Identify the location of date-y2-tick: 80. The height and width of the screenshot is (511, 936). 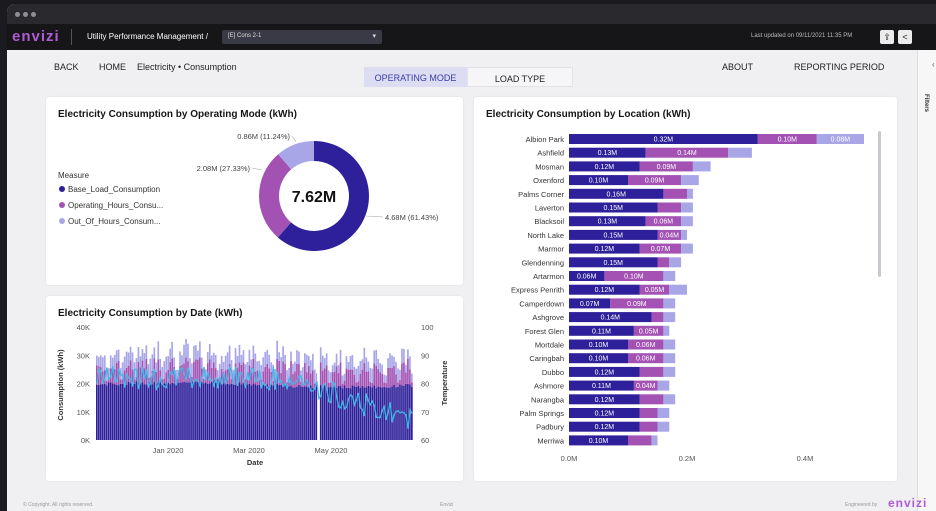
(425, 384).